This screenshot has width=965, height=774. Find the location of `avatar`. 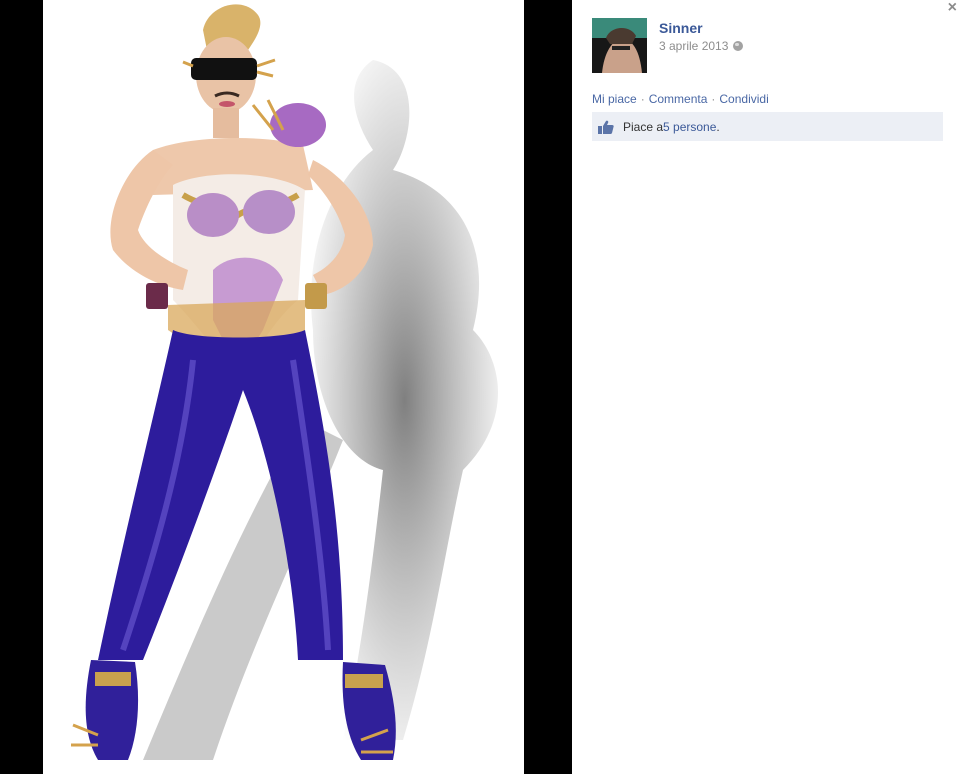

avatar is located at coordinates (619, 45).